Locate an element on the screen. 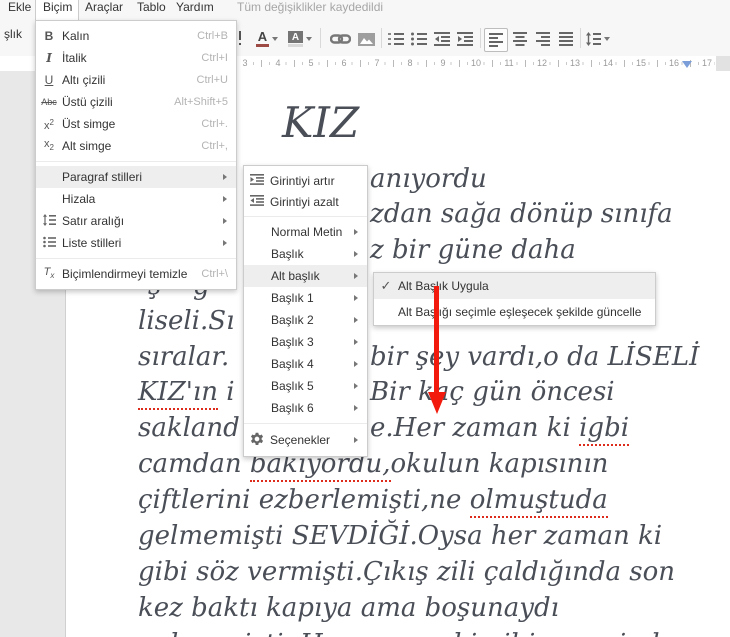 Image resolution: width=730 pixels, height=637 pixels. align-left-button is located at coordinates (496, 40).